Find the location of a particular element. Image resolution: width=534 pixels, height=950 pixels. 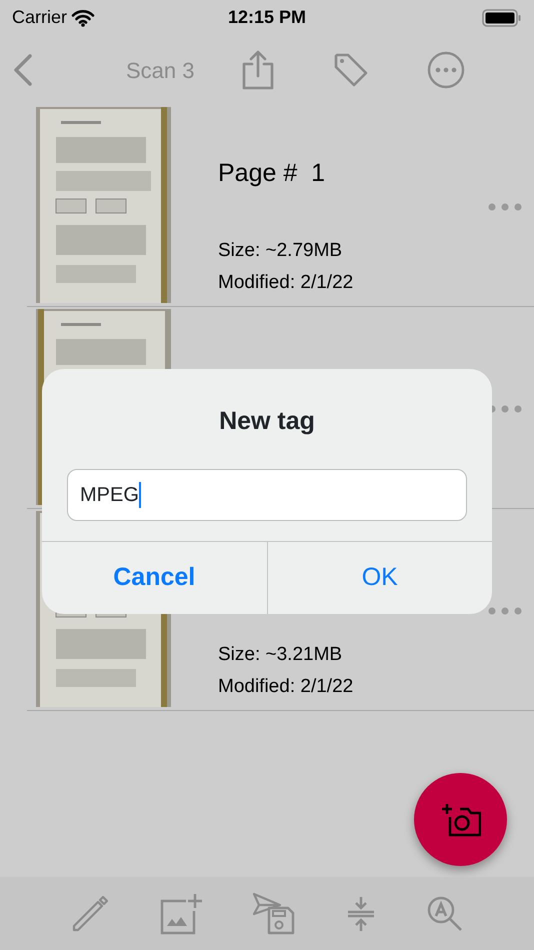

add-photo-button is located at coordinates (460, 819).